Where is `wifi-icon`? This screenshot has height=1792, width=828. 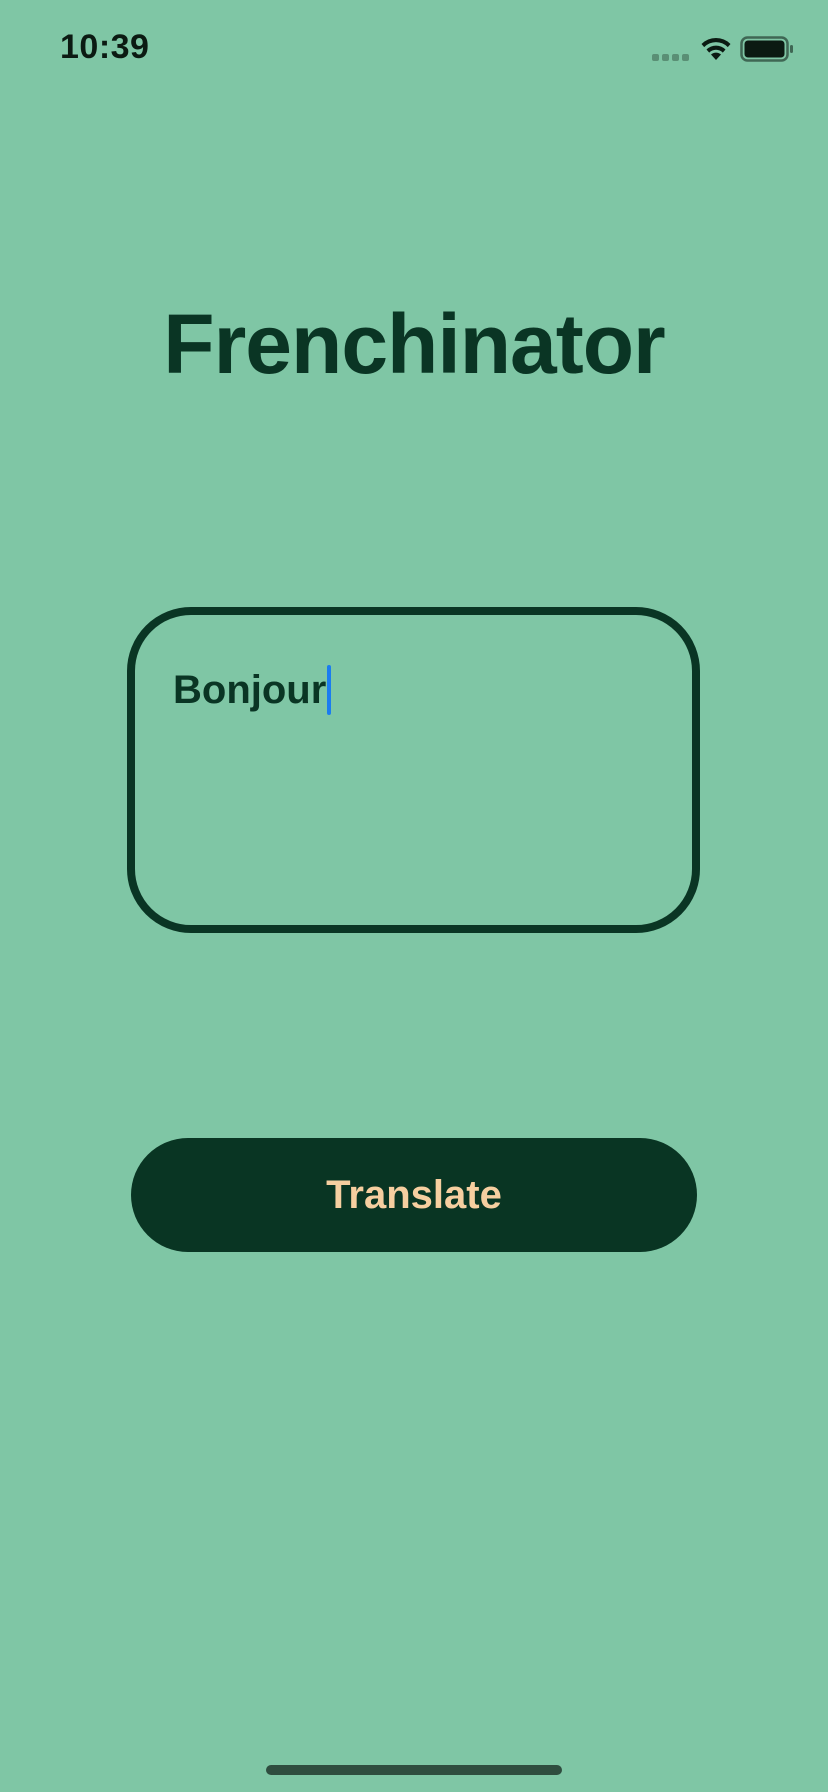 wifi-icon is located at coordinates (716, 48).